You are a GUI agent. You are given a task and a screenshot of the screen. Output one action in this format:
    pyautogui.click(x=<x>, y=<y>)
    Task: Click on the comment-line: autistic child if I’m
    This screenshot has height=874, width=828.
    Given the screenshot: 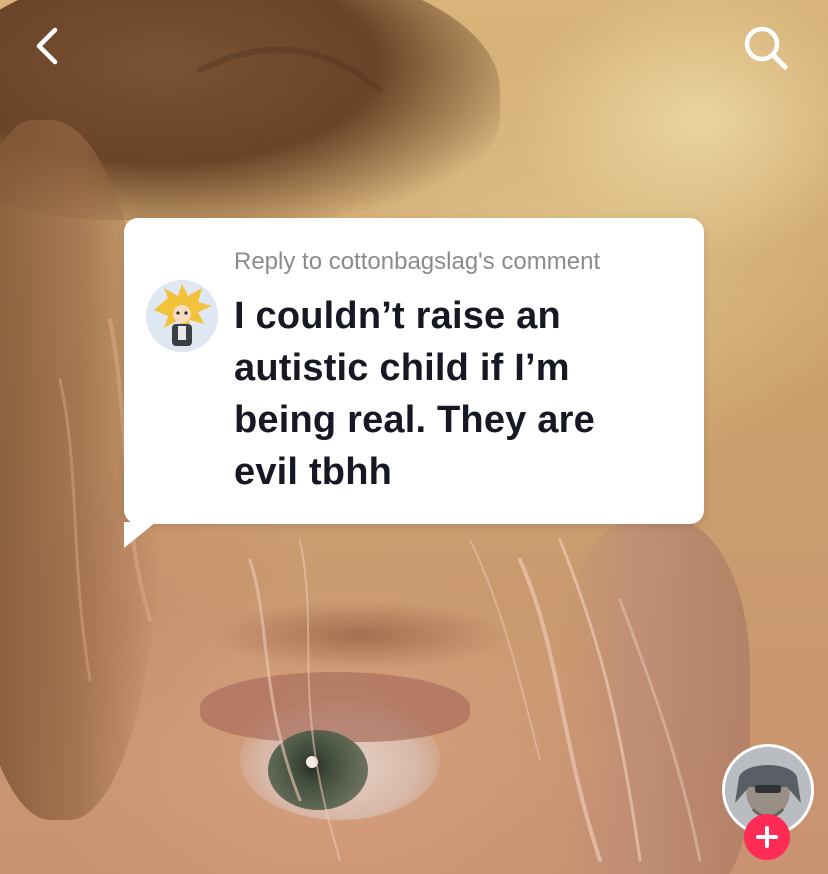 What is the action you would take?
    pyautogui.click(x=402, y=368)
    